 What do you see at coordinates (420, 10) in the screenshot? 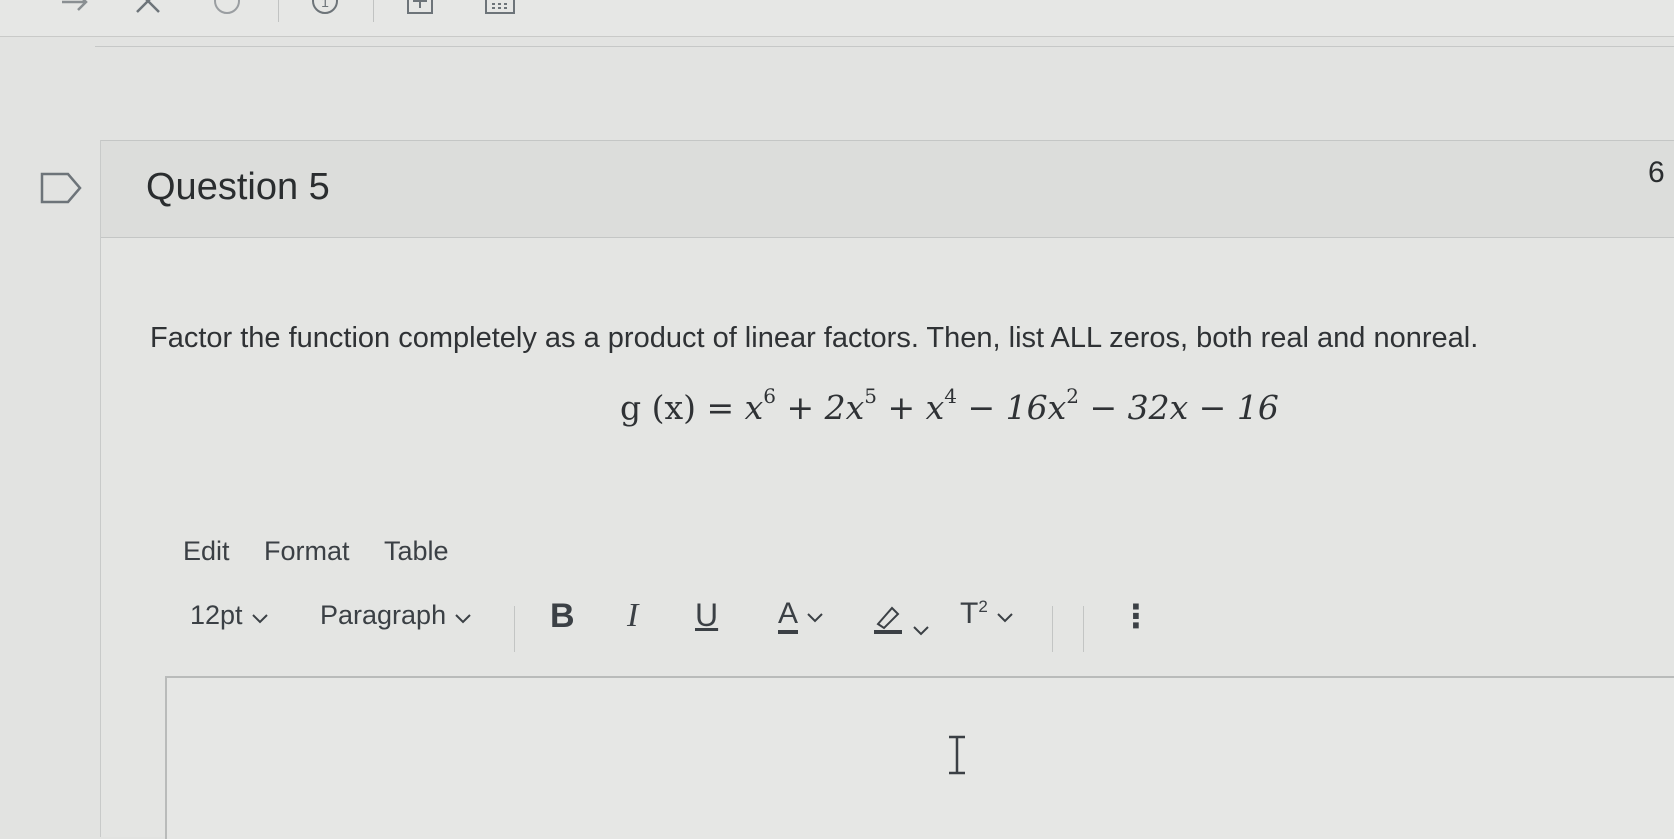
I see `add-box-icon` at bounding box center [420, 10].